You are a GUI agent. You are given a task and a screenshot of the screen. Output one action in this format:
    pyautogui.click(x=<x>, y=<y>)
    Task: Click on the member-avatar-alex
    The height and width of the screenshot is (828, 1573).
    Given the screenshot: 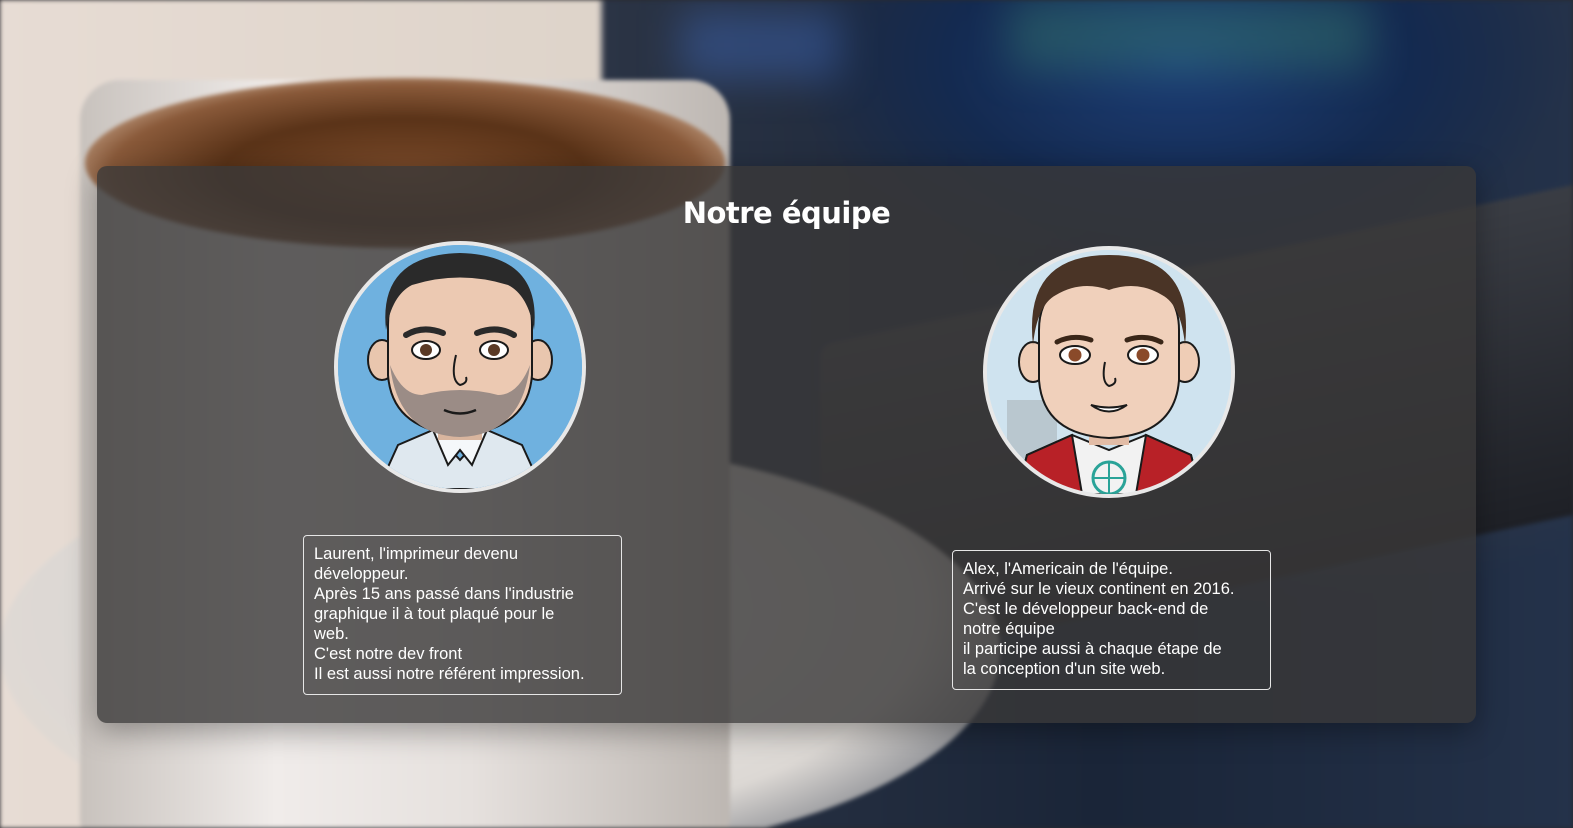 What is the action you would take?
    pyautogui.click(x=1109, y=372)
    